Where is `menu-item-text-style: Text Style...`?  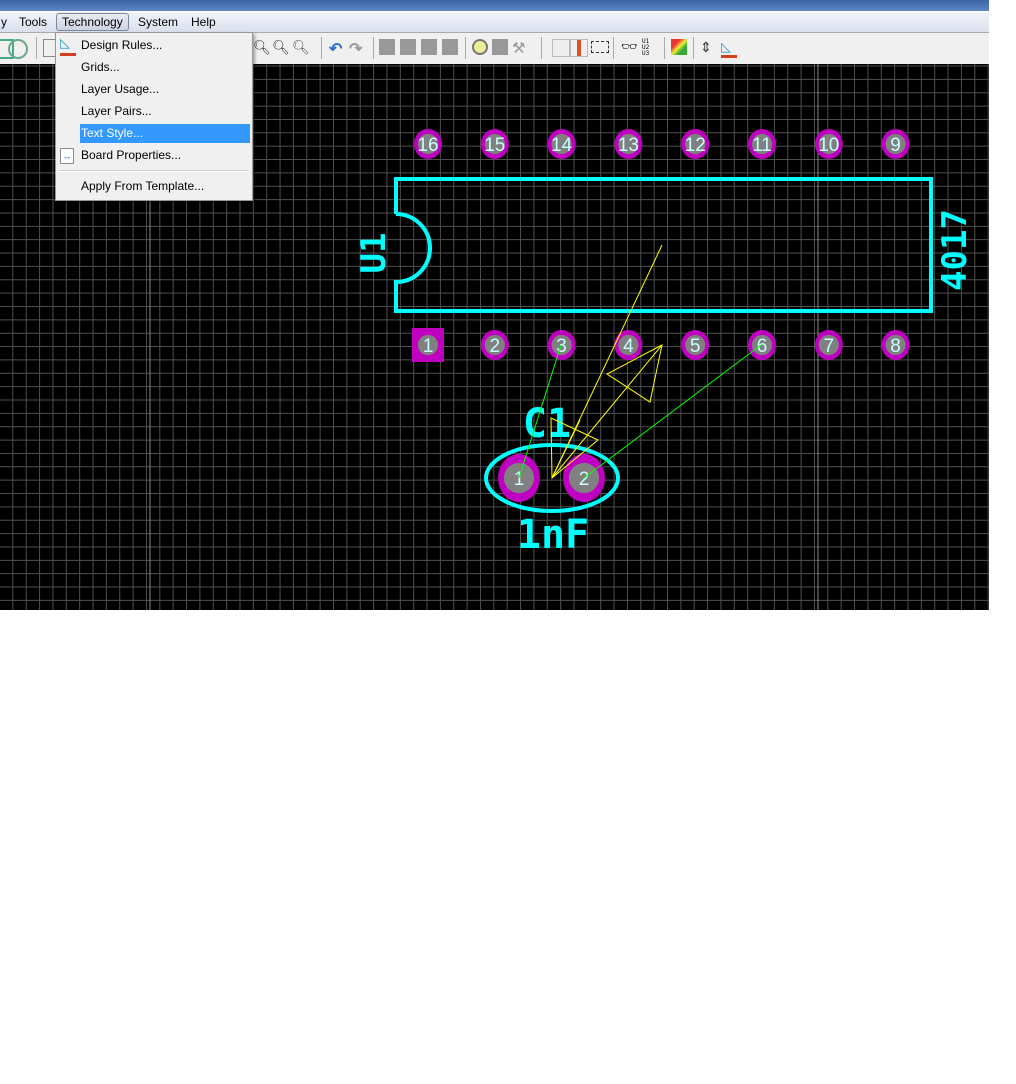
menu-item-text-style: Text Style... is located at coordinates (165, 133).